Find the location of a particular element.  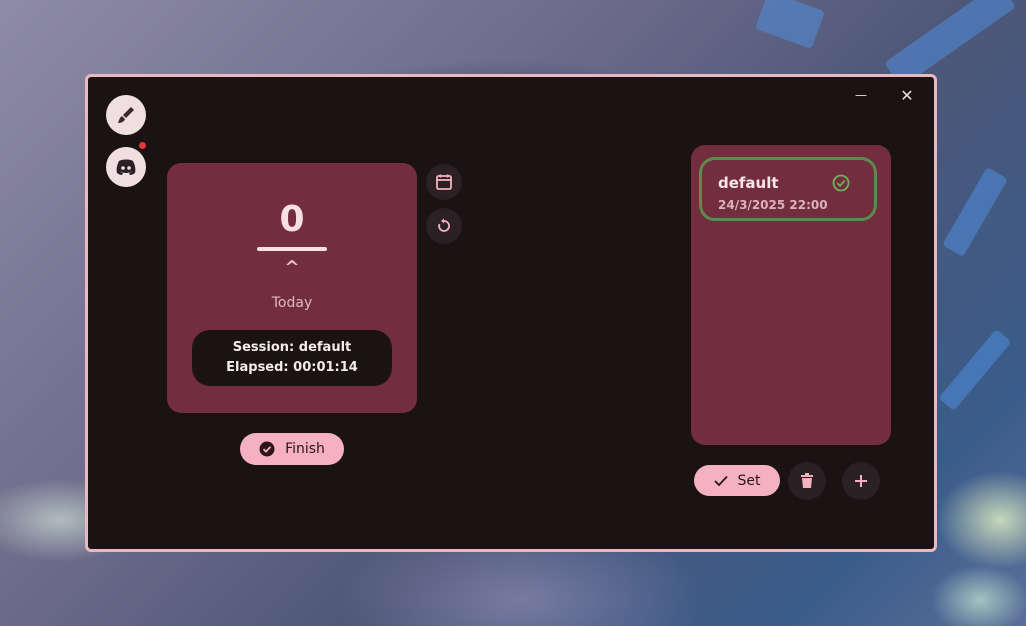

calendar-button is located at coordinates (444, 182).